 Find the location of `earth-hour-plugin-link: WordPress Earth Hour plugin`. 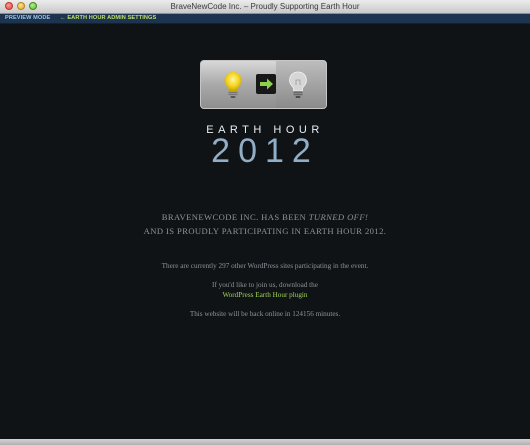

earth-hour-plugin-link: WordPress Earth Hour plugin is located at coordinates (265, 295).